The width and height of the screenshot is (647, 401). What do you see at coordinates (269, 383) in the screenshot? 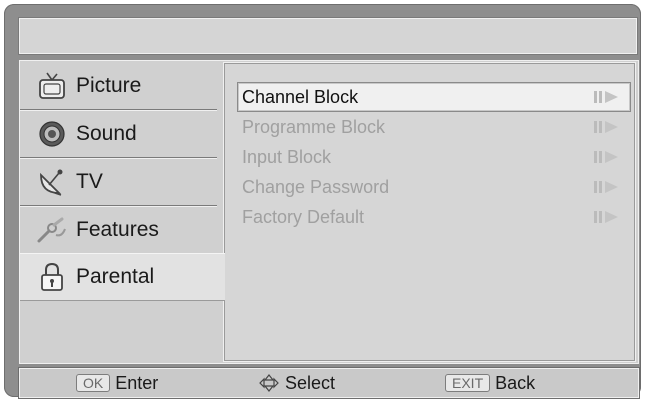
I see `navigate-arrows-icon` at bounding box center [269, 383].